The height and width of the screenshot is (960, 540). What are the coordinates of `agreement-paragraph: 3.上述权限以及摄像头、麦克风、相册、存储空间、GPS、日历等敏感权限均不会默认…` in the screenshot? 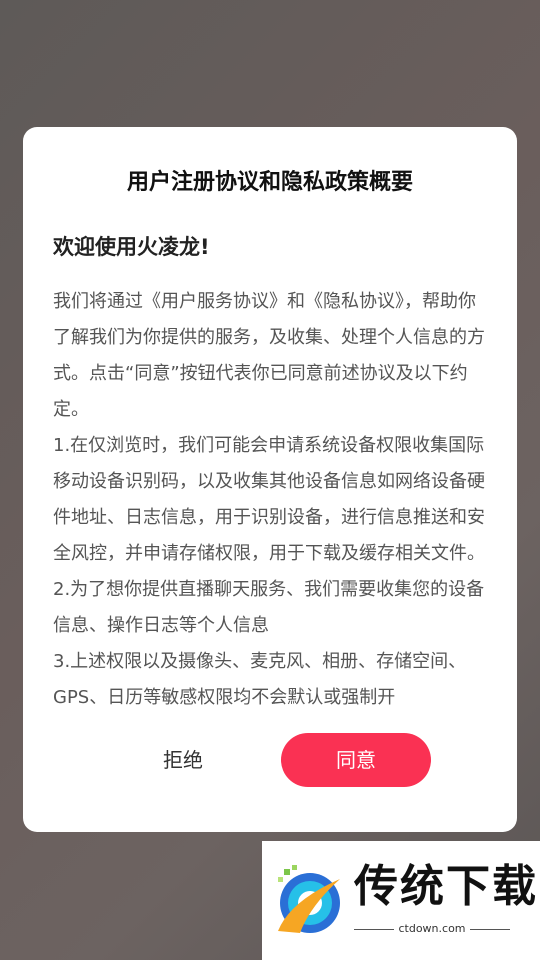 It's located at (260, 679).